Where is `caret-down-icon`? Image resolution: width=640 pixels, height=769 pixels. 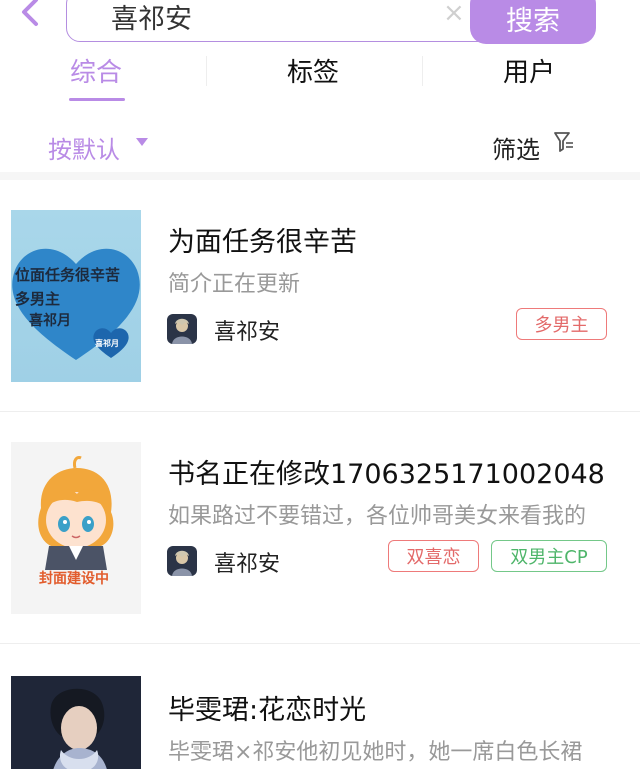
caret-down-icon is located at coordinates (142, 142).